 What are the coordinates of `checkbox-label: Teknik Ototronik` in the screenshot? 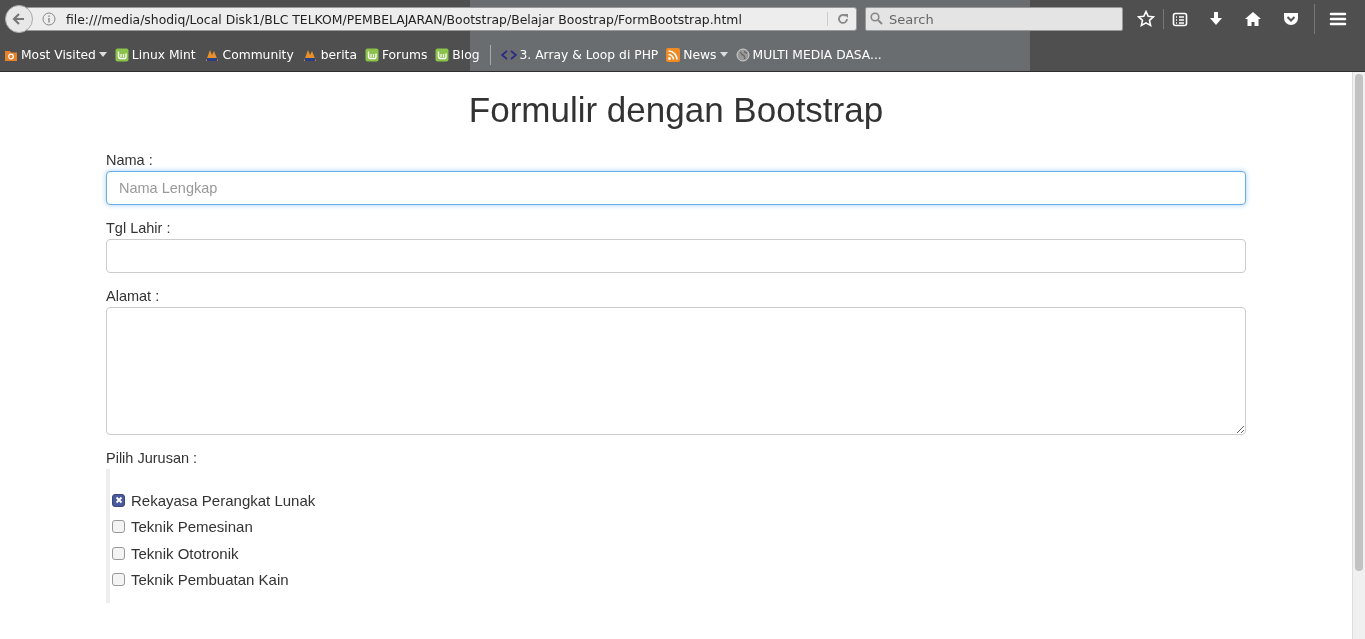 It's located at (185, 553).